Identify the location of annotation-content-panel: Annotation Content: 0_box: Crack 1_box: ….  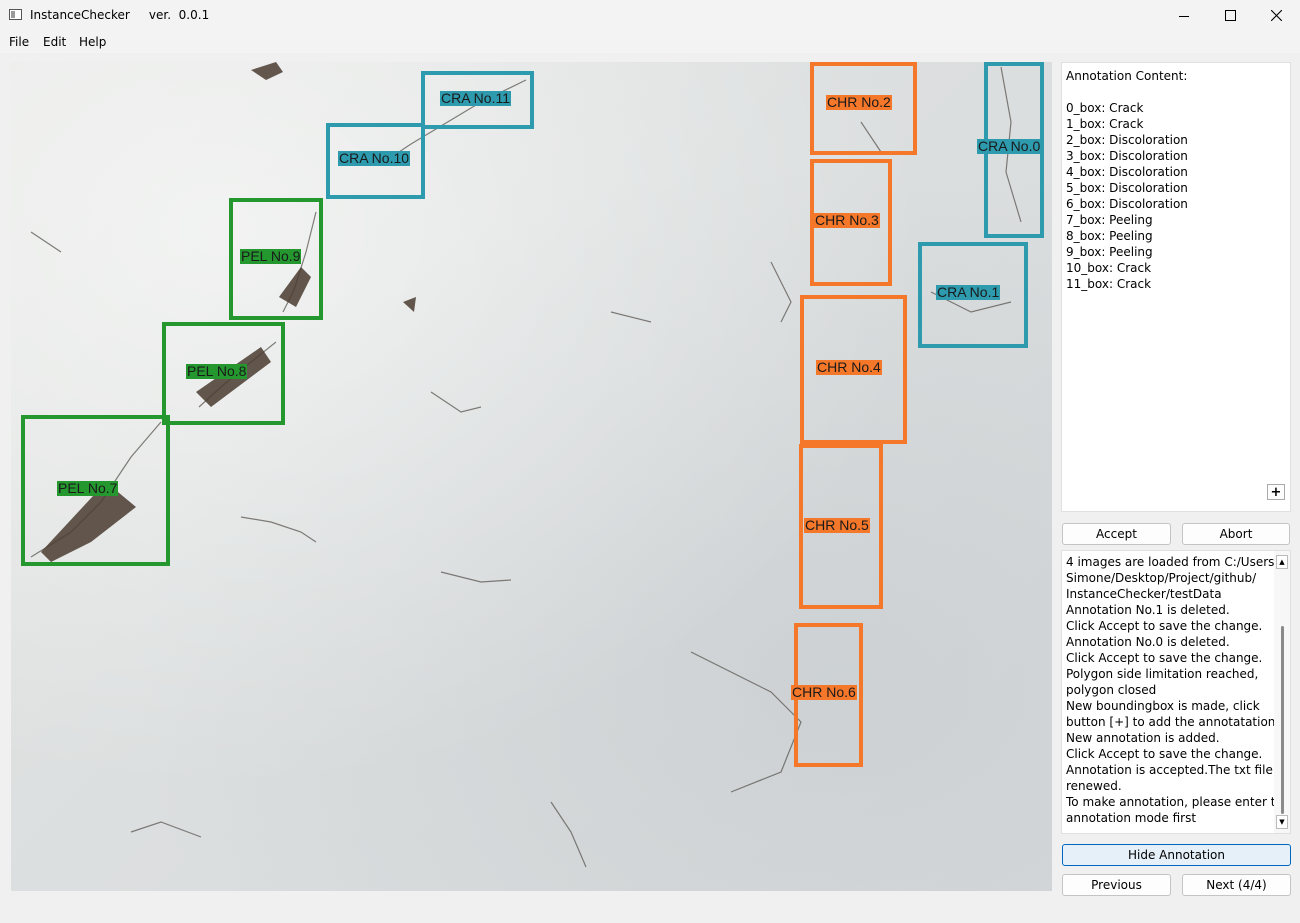
(1176, 287).